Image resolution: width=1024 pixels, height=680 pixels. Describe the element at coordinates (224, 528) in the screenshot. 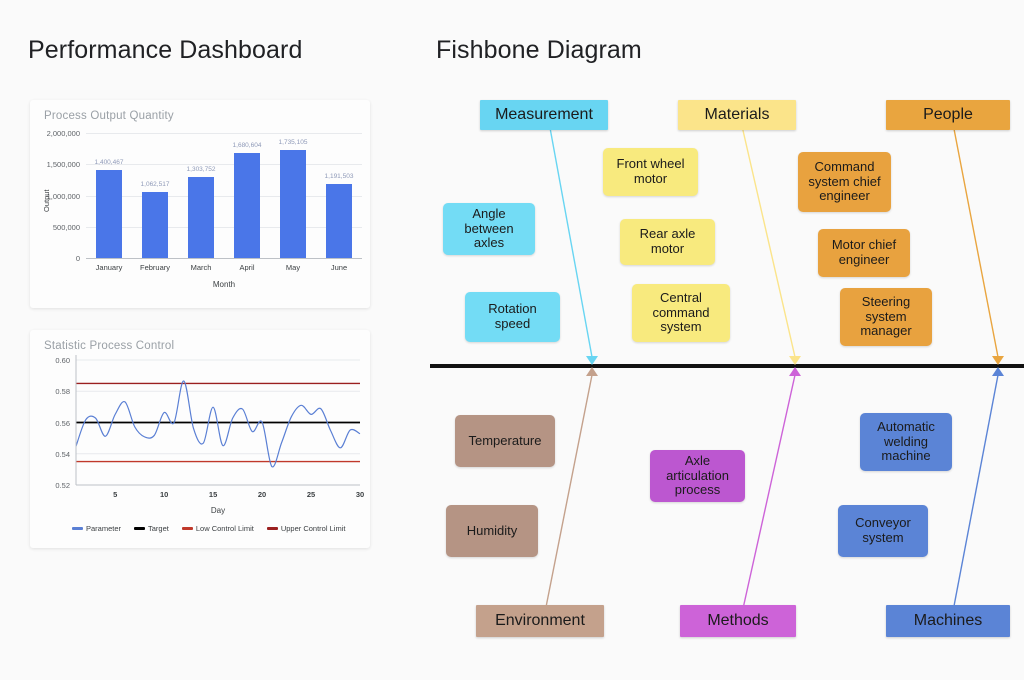

I see `legend-label: Low Control Limit` at that location.